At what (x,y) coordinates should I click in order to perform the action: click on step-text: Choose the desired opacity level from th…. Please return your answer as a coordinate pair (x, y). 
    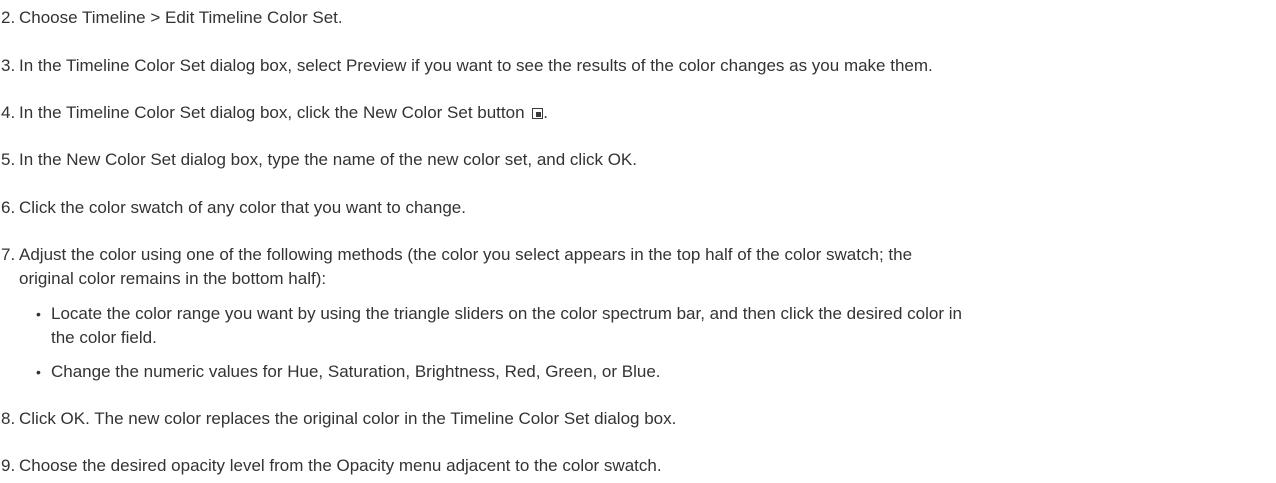
    Looking at the image, I should click on (340, 465).